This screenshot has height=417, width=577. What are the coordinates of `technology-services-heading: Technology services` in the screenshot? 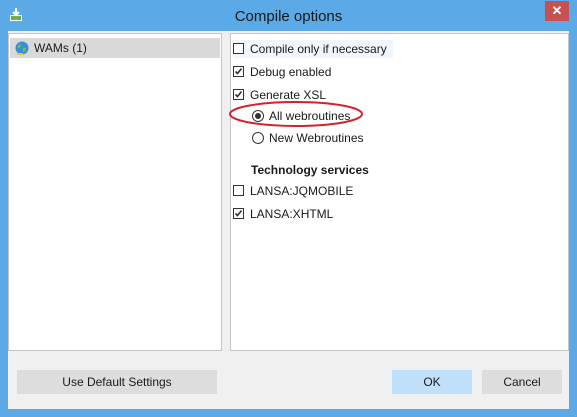 It's located at (310, 170).